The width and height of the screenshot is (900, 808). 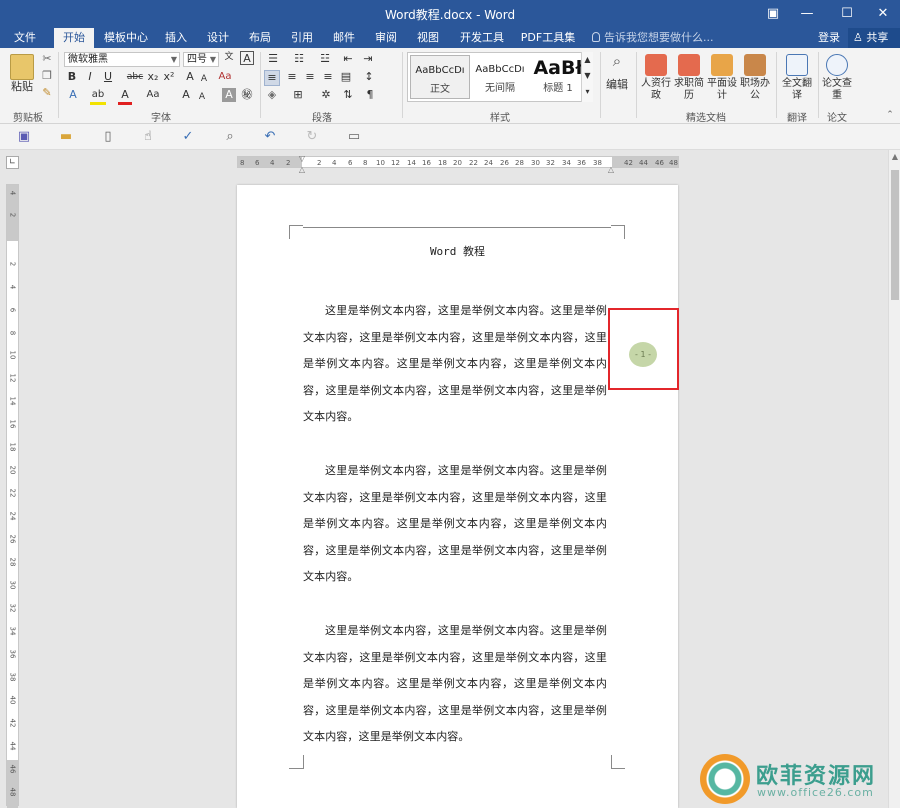 I want to click on align-center-icon: ≡, so click(x=292, y=77).